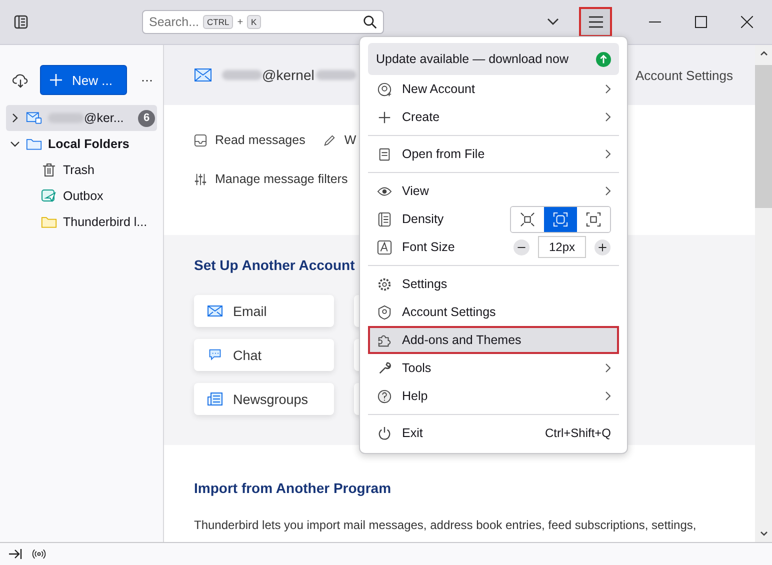 This screenshot has height=565, width=772. I want to click on menu-item: Exit Ctrl+Shift+Q, so click(493, 433).